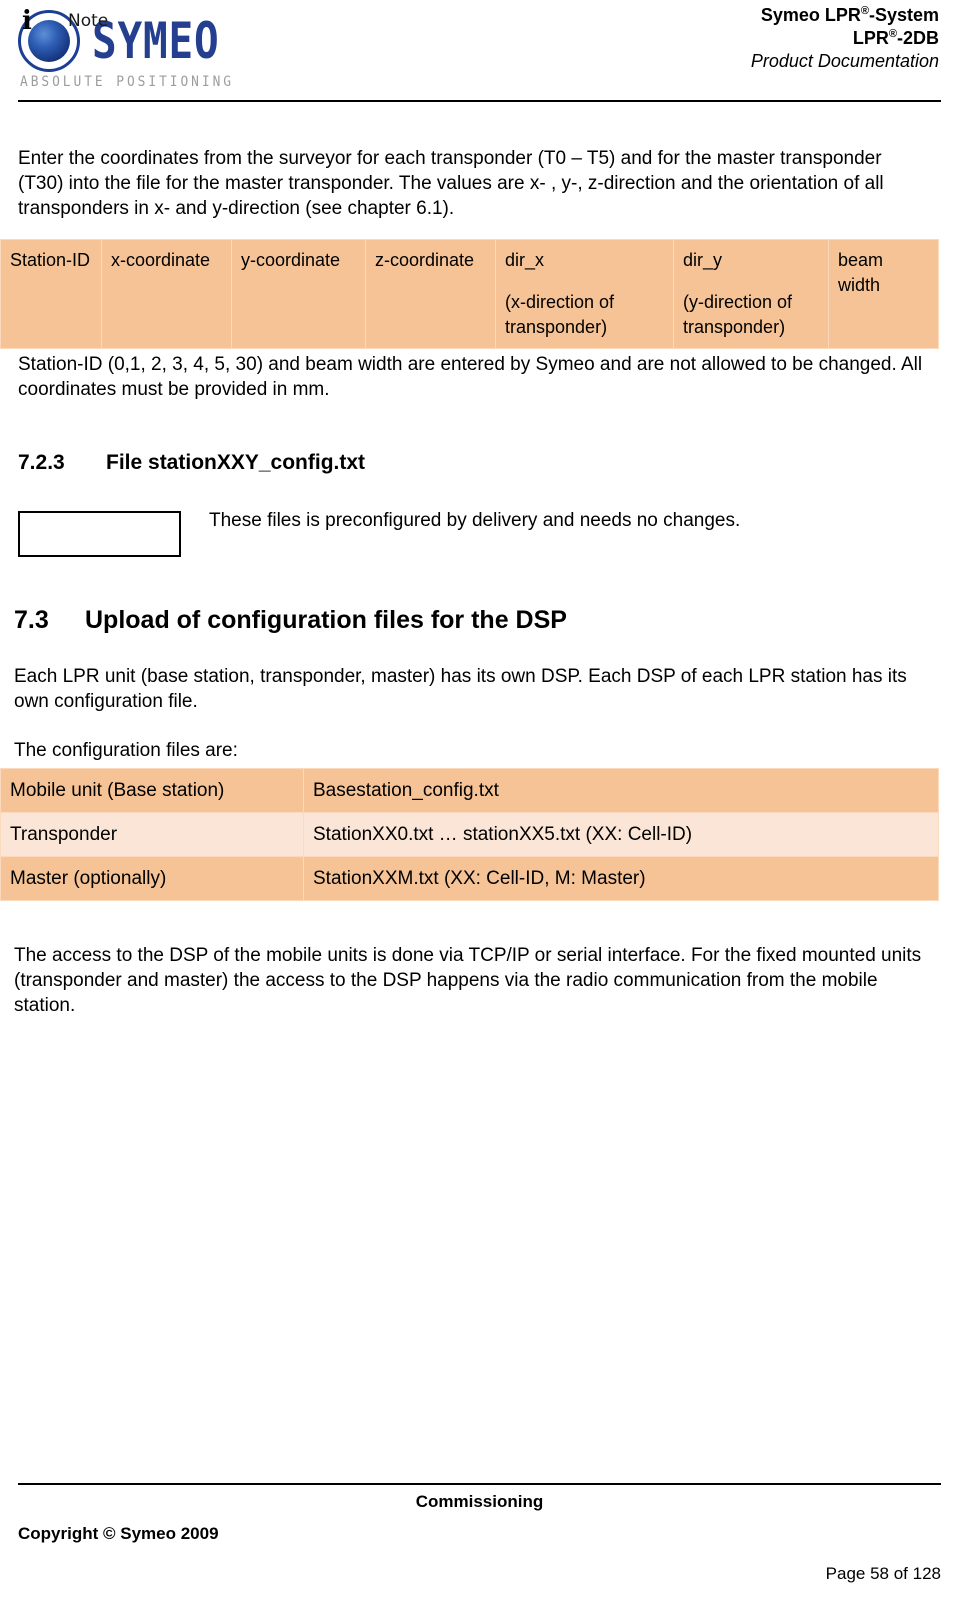 The height and width of the screenshot is (1598, 959). Describe the element at coordinates (844, 61) in the screenshot. I see `header-subtitle: Product Documentation` at that location.